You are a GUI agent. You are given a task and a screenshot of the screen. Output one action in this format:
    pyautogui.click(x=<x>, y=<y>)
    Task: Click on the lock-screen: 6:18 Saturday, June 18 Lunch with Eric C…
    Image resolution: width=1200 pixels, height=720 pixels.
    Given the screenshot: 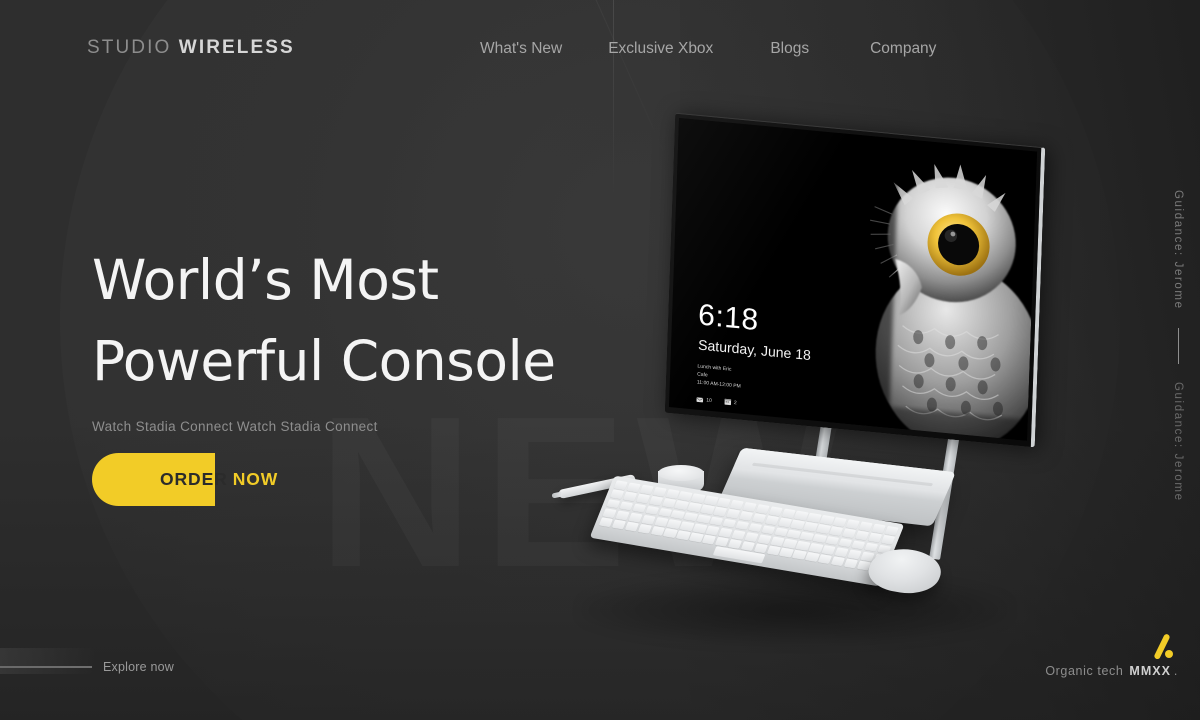 What is the action you would take?
    pyautogui.click(x=853, y=279)
    